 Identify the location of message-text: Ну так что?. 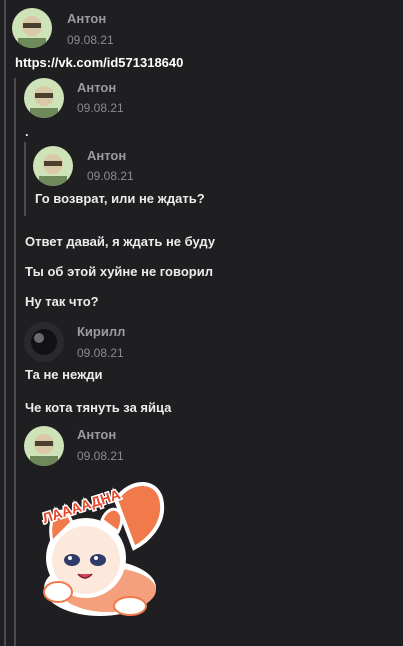
(62, 301).